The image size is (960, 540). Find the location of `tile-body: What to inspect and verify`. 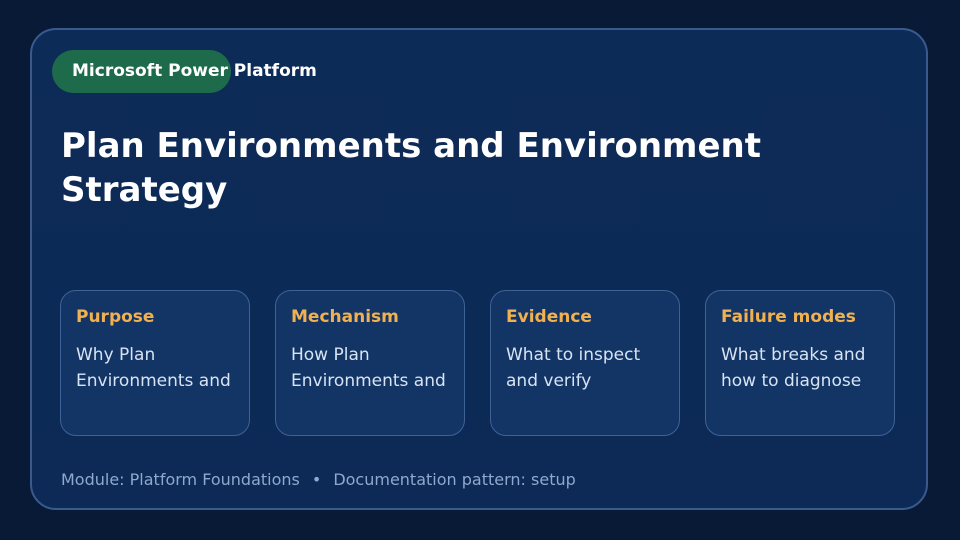

tile-body: What to inspect and verify is located at coordinates (573, 368).